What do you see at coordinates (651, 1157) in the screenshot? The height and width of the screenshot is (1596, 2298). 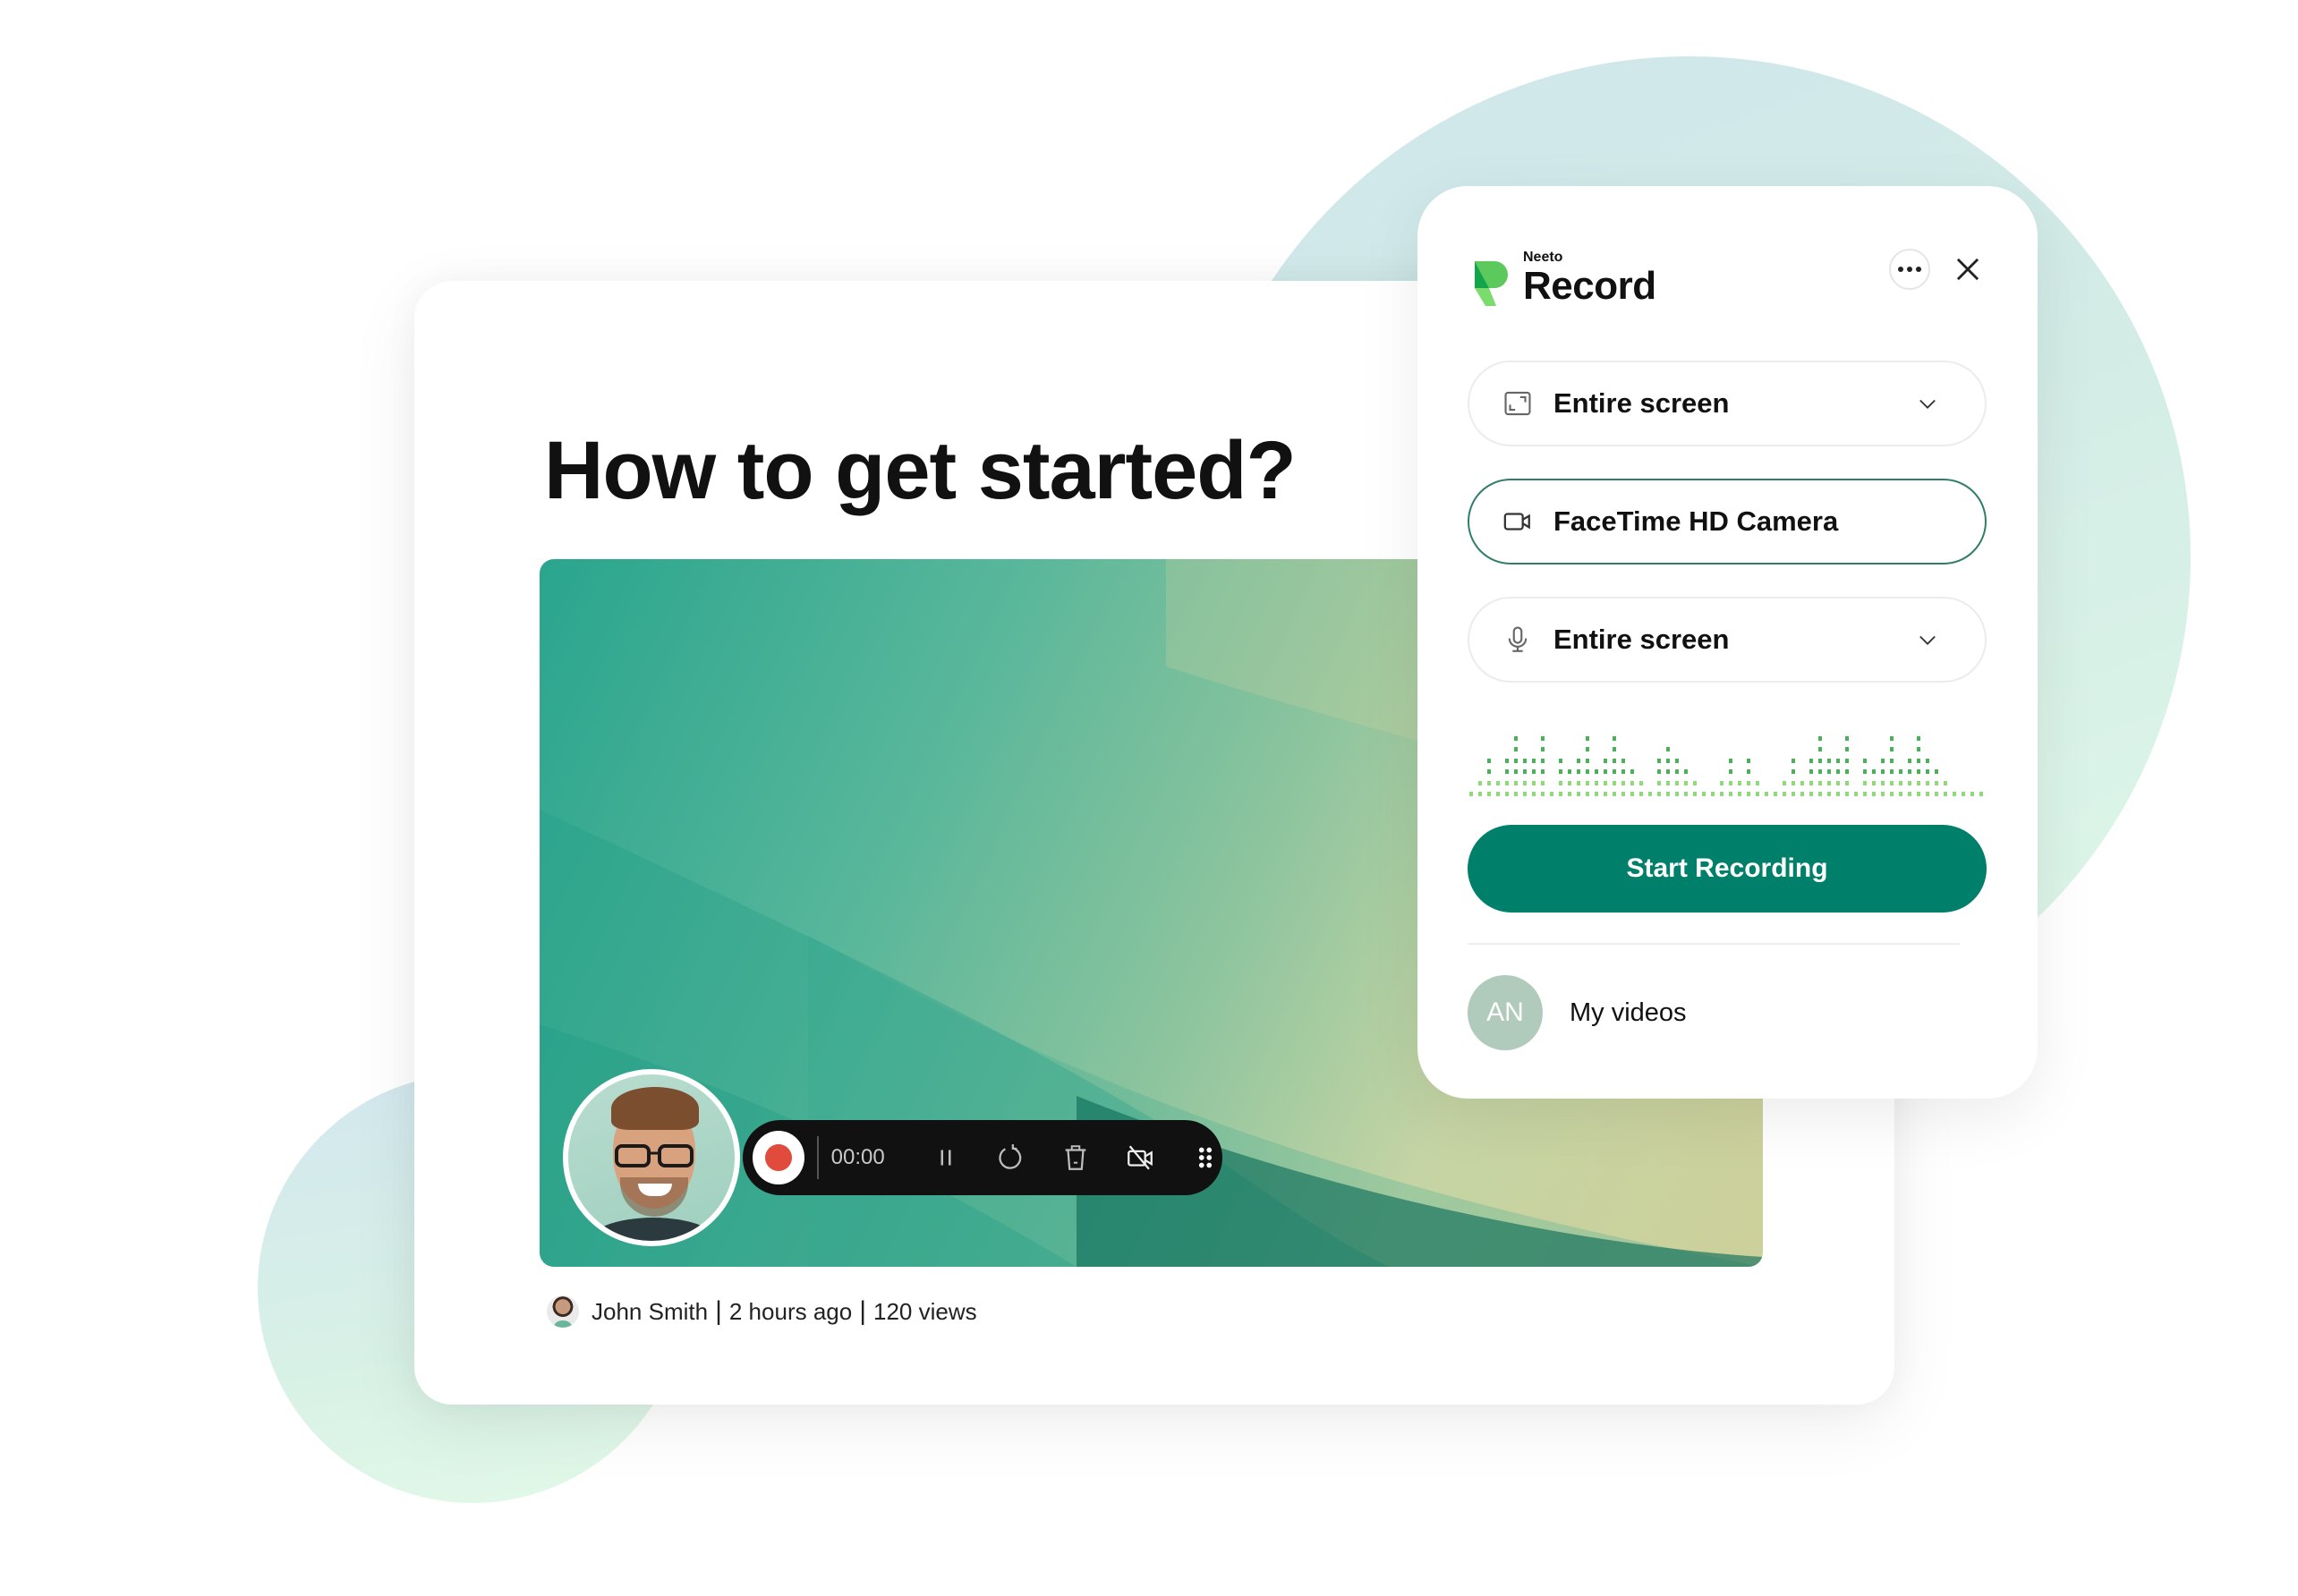 I see `webcam-bubble` at bounding box center [651, 1157].